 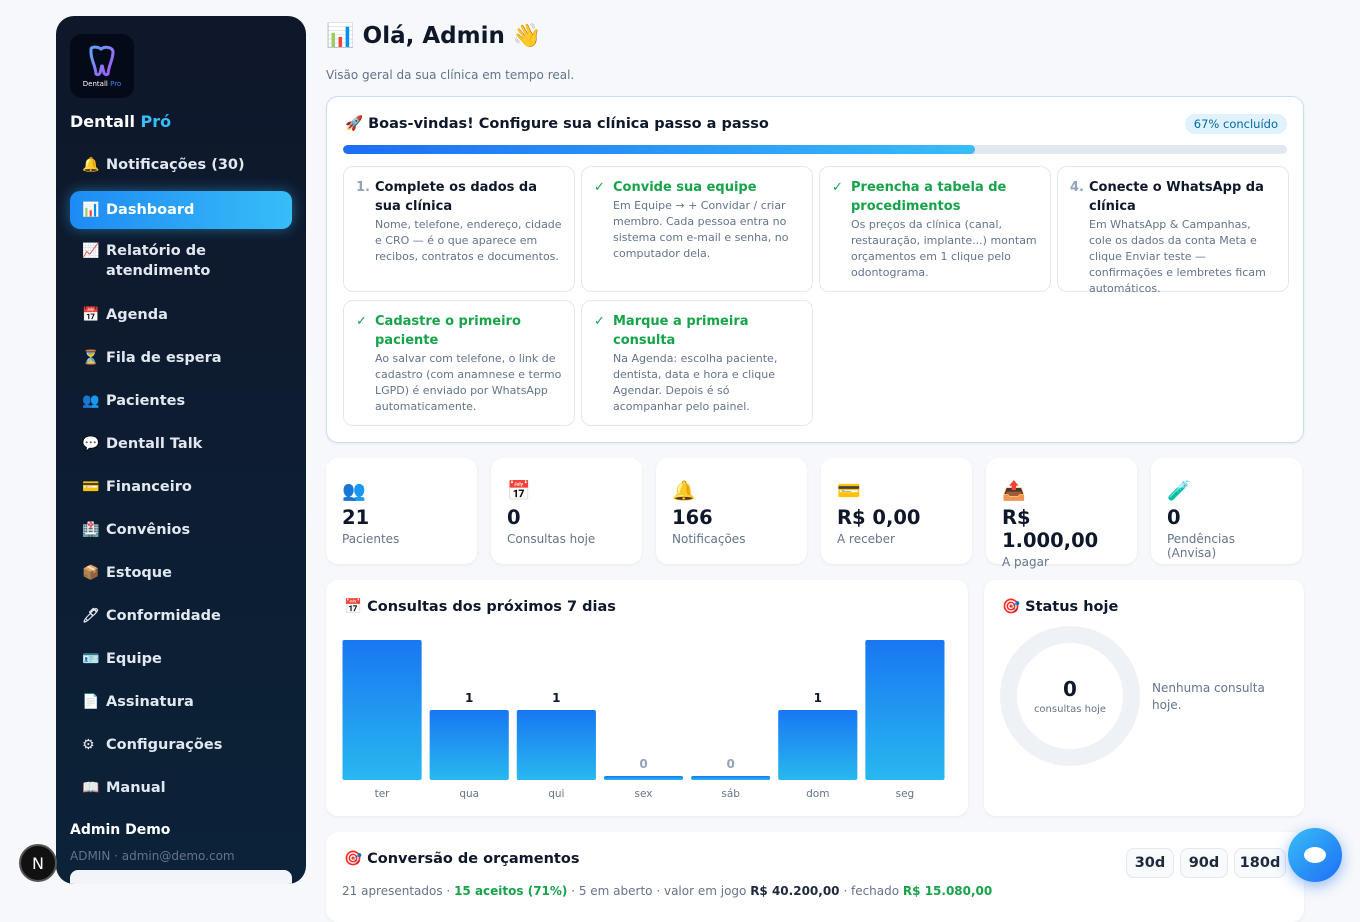 What do you see at coordinates (91, 530) in the screenshot?
I see `insurance-icon: 🏥` at bounding box center [91, 530].